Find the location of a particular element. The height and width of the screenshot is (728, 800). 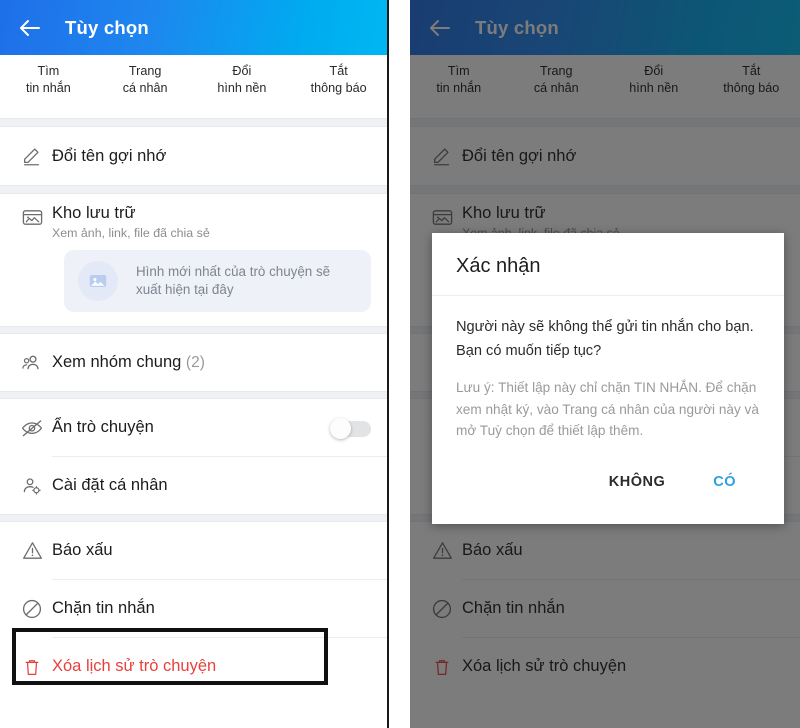

tab-mute-notifications-line2: thông báo is located at coordinates (338, 87).